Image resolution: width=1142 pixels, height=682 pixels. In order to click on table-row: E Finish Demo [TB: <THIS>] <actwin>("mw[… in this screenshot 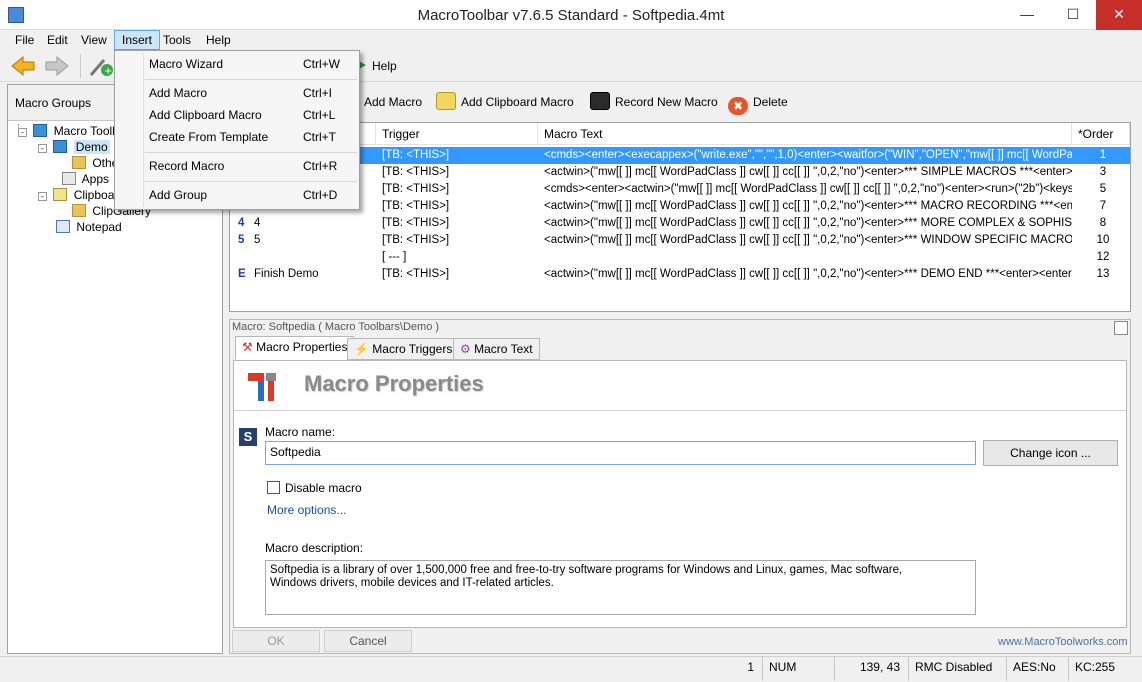, I will do `click(680, 274)`.